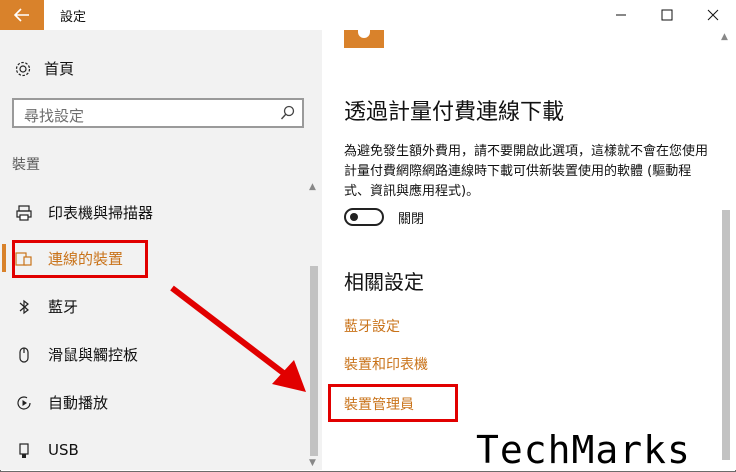  Describe the element at coordinates (411, 219) in the screenshot. I see `toggle-state-label: 關閉` at that location.